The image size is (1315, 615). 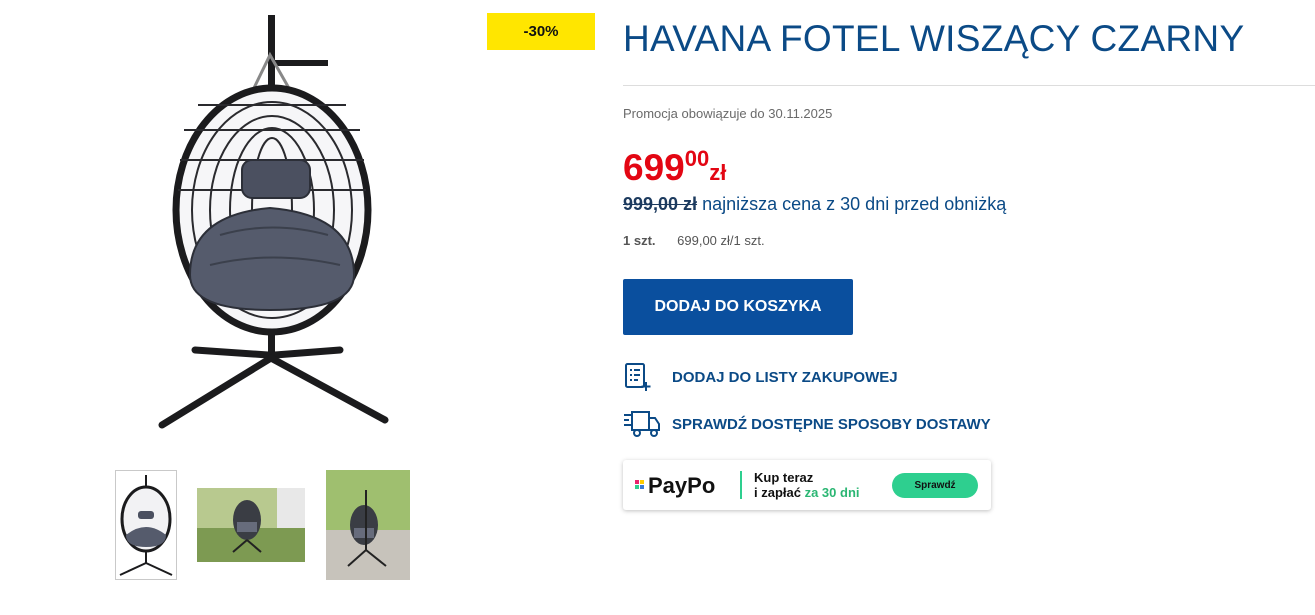 What do you see at coordinates (728, 113) in the screenshot?
I see `promotion-validity: Promocja obowiązuje do 30.11.2025` at bounding box center [728, 113].